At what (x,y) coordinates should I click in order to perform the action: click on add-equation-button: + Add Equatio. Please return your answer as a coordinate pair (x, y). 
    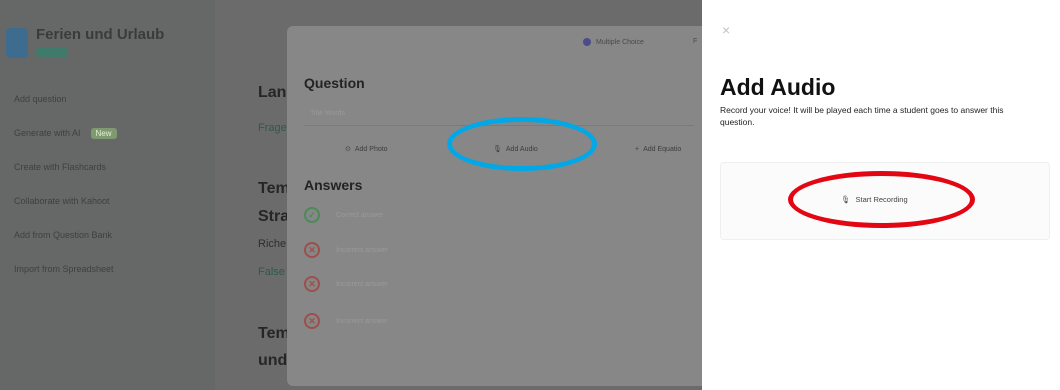
    Looking at the image, I should click on (658, 149).